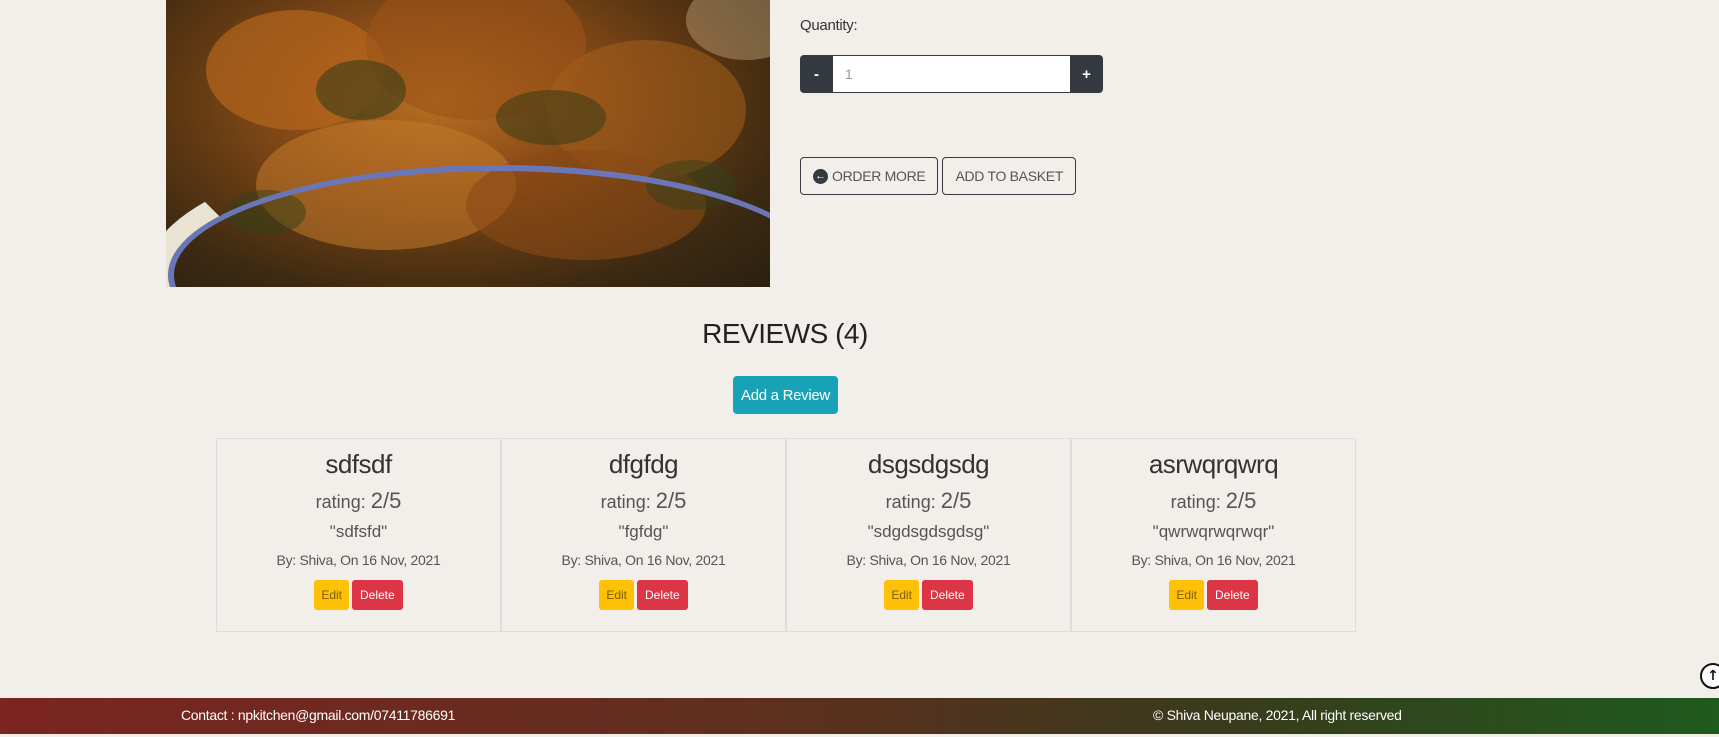 This screenshot has width=1719, height=737. I want to click on review-title: dsgsdgsdg, so click(928, 464).